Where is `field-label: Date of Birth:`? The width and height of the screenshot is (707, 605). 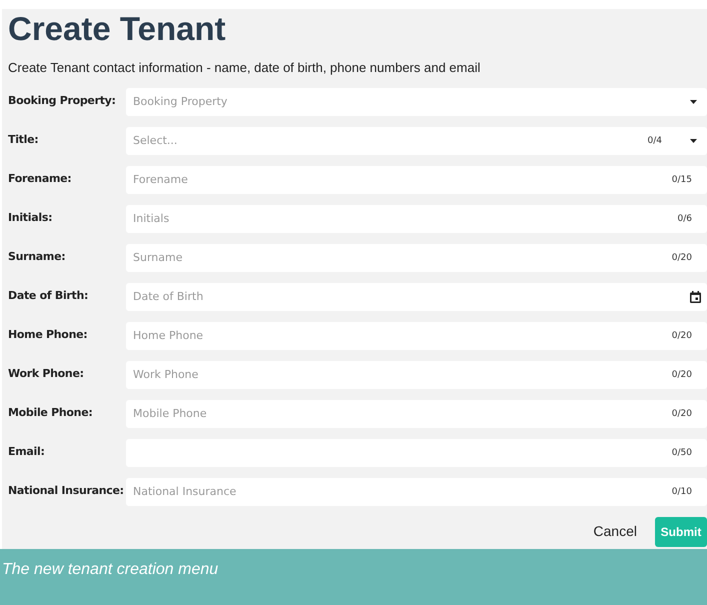 field-label: Date of Birth: is located at coordinates (48, 296).